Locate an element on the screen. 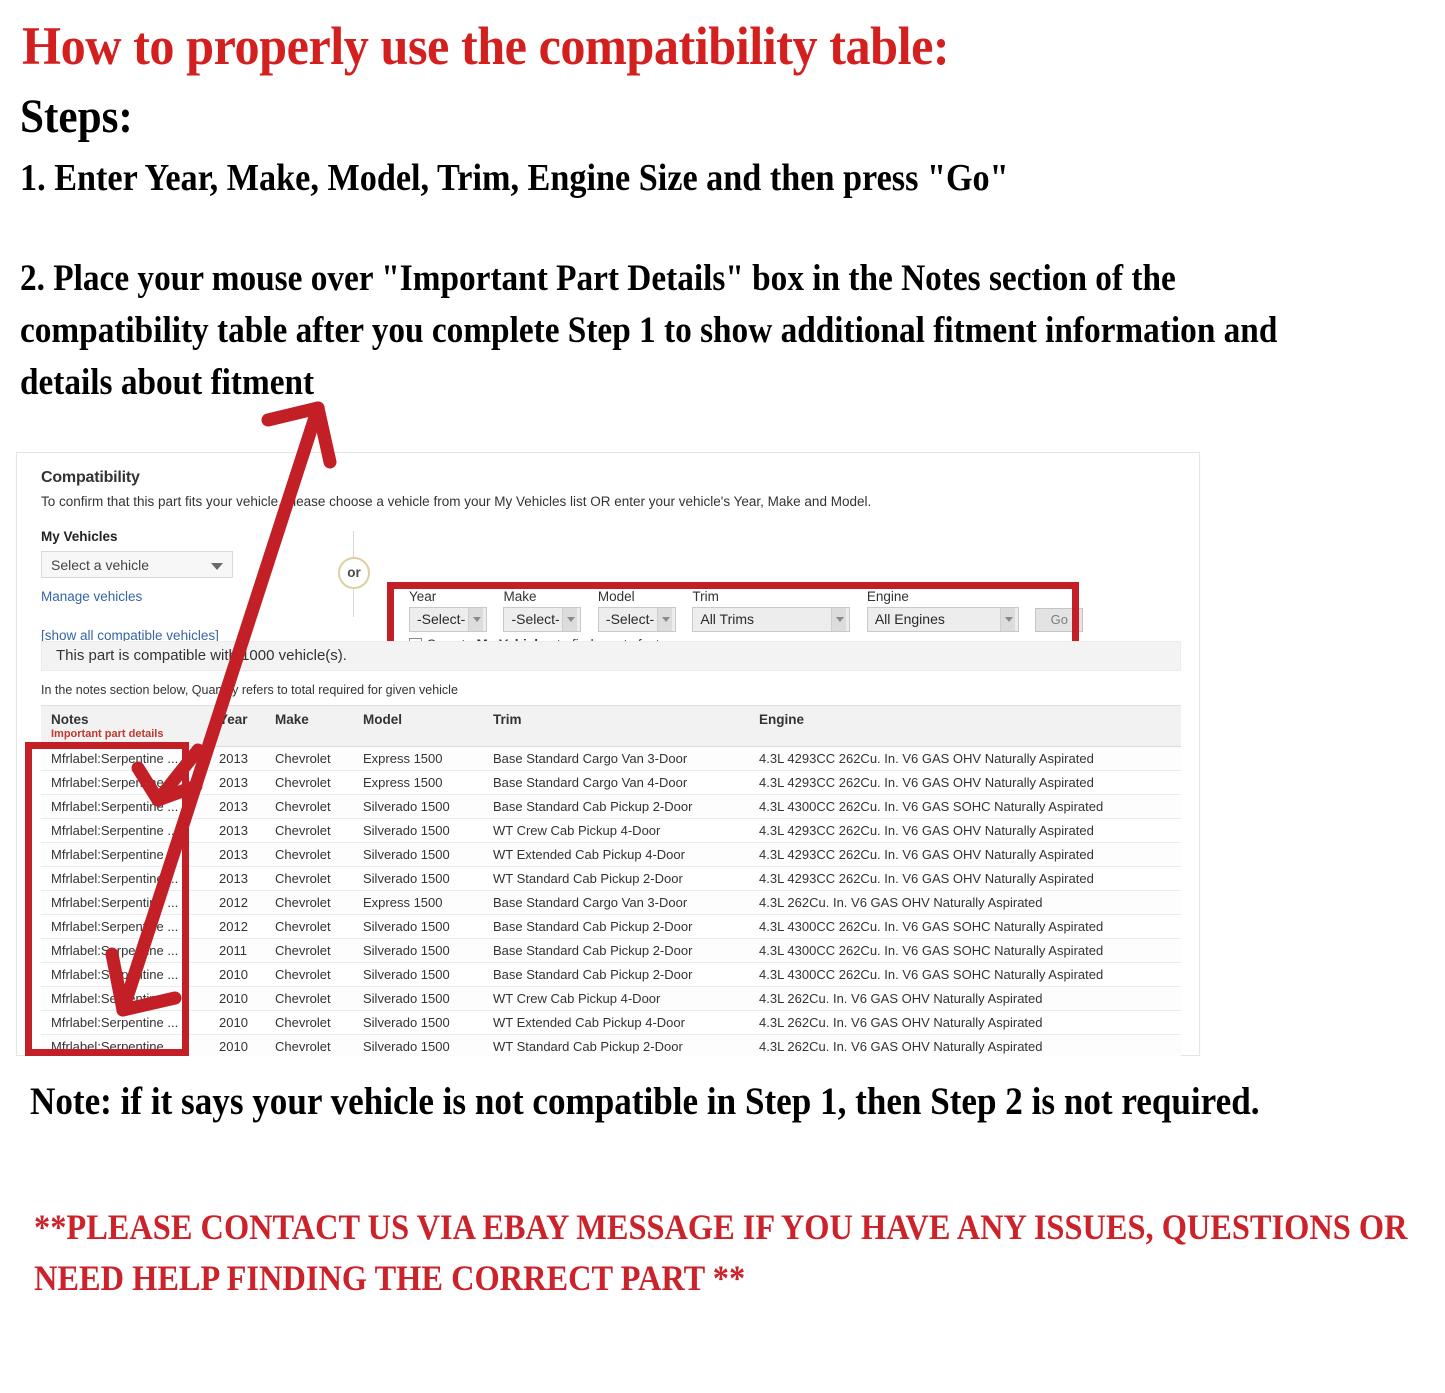 The width and height of the screenshot is (1445, 1393). vehicle-select-value: Select a vehicle is located at coordinates (100, 565).